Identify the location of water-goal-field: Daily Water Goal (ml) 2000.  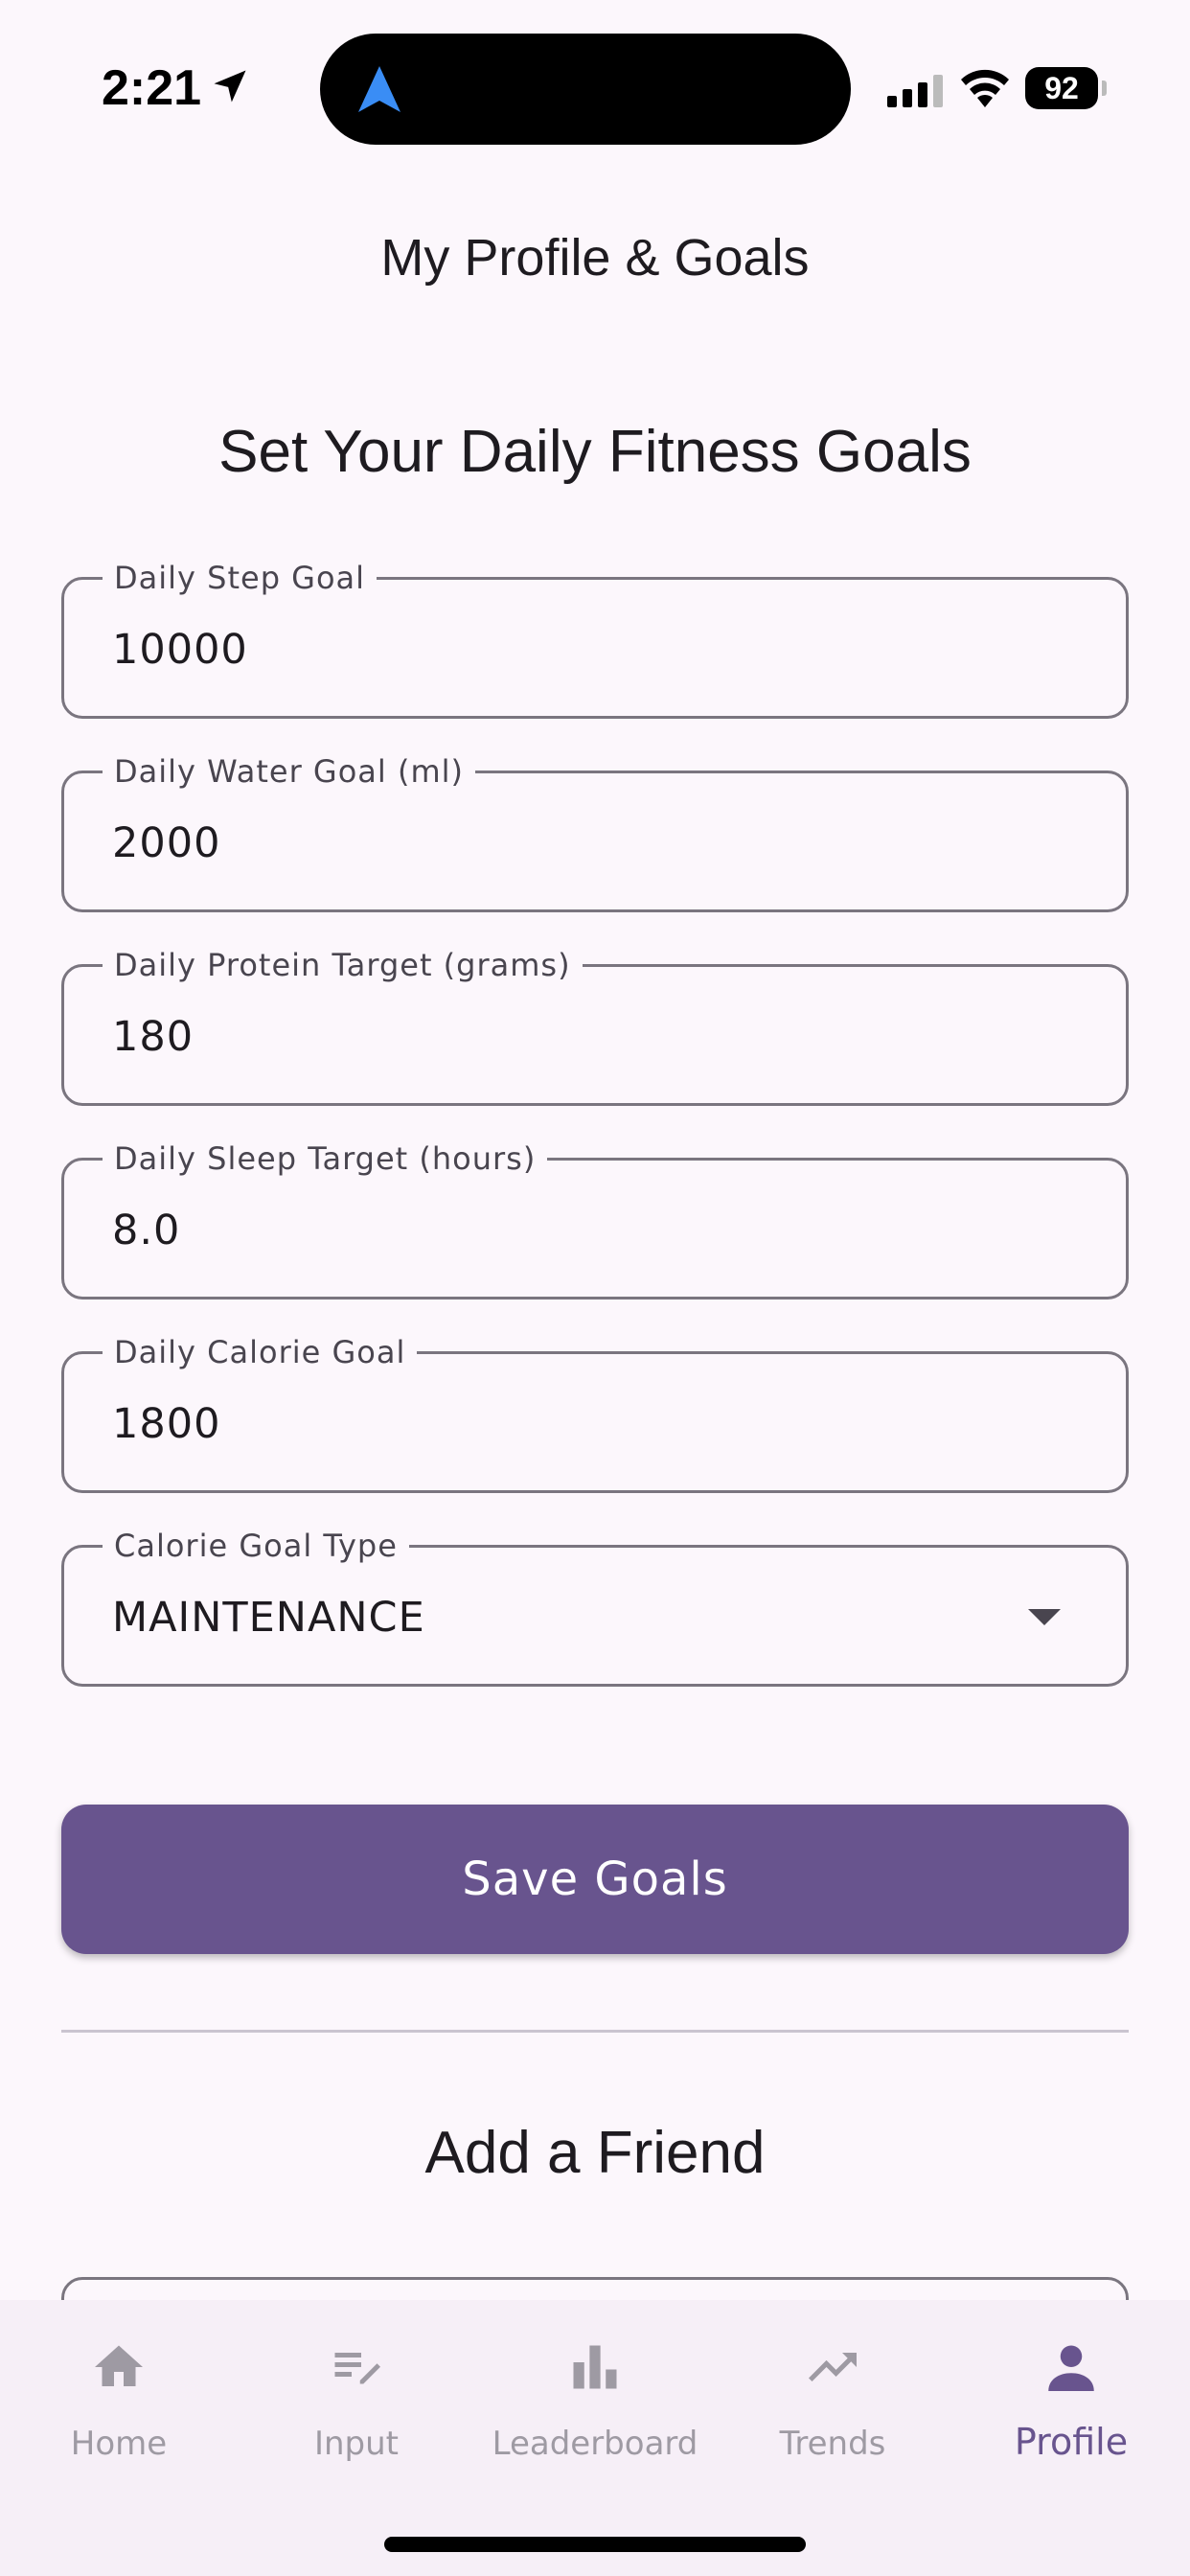
(595, 832).